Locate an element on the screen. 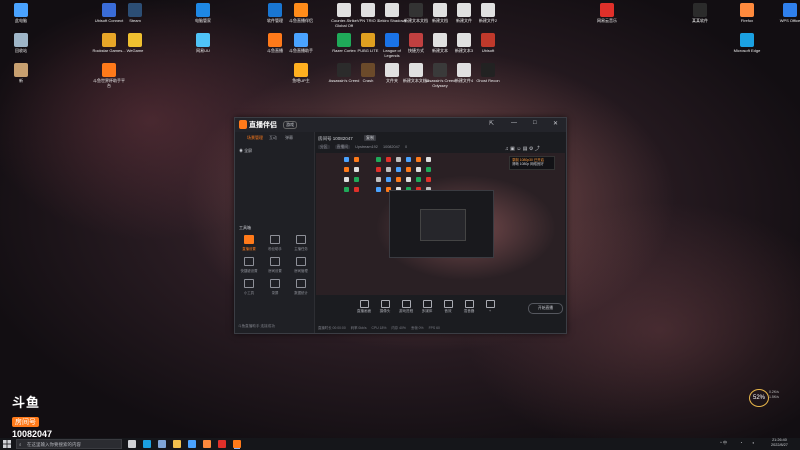 Image resolution: width=800 pixels, height=450 pixels. taskbar-app-task-view-icon is located at coordinates (132, 444).